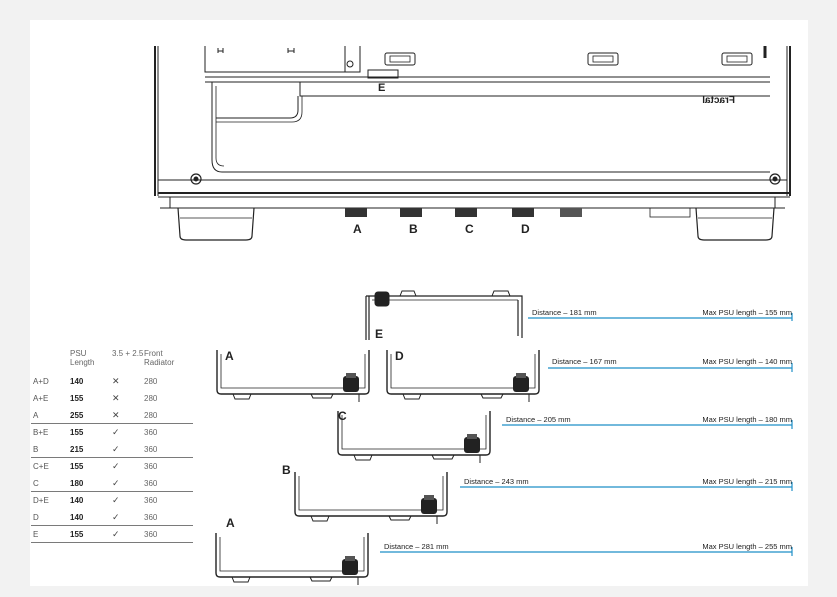 This screenshot has height=597, width=837. What do you see at coordinates (292, 559) in the screenshot?
I see `bracket-a-lower` at bounding box center [292, 559].